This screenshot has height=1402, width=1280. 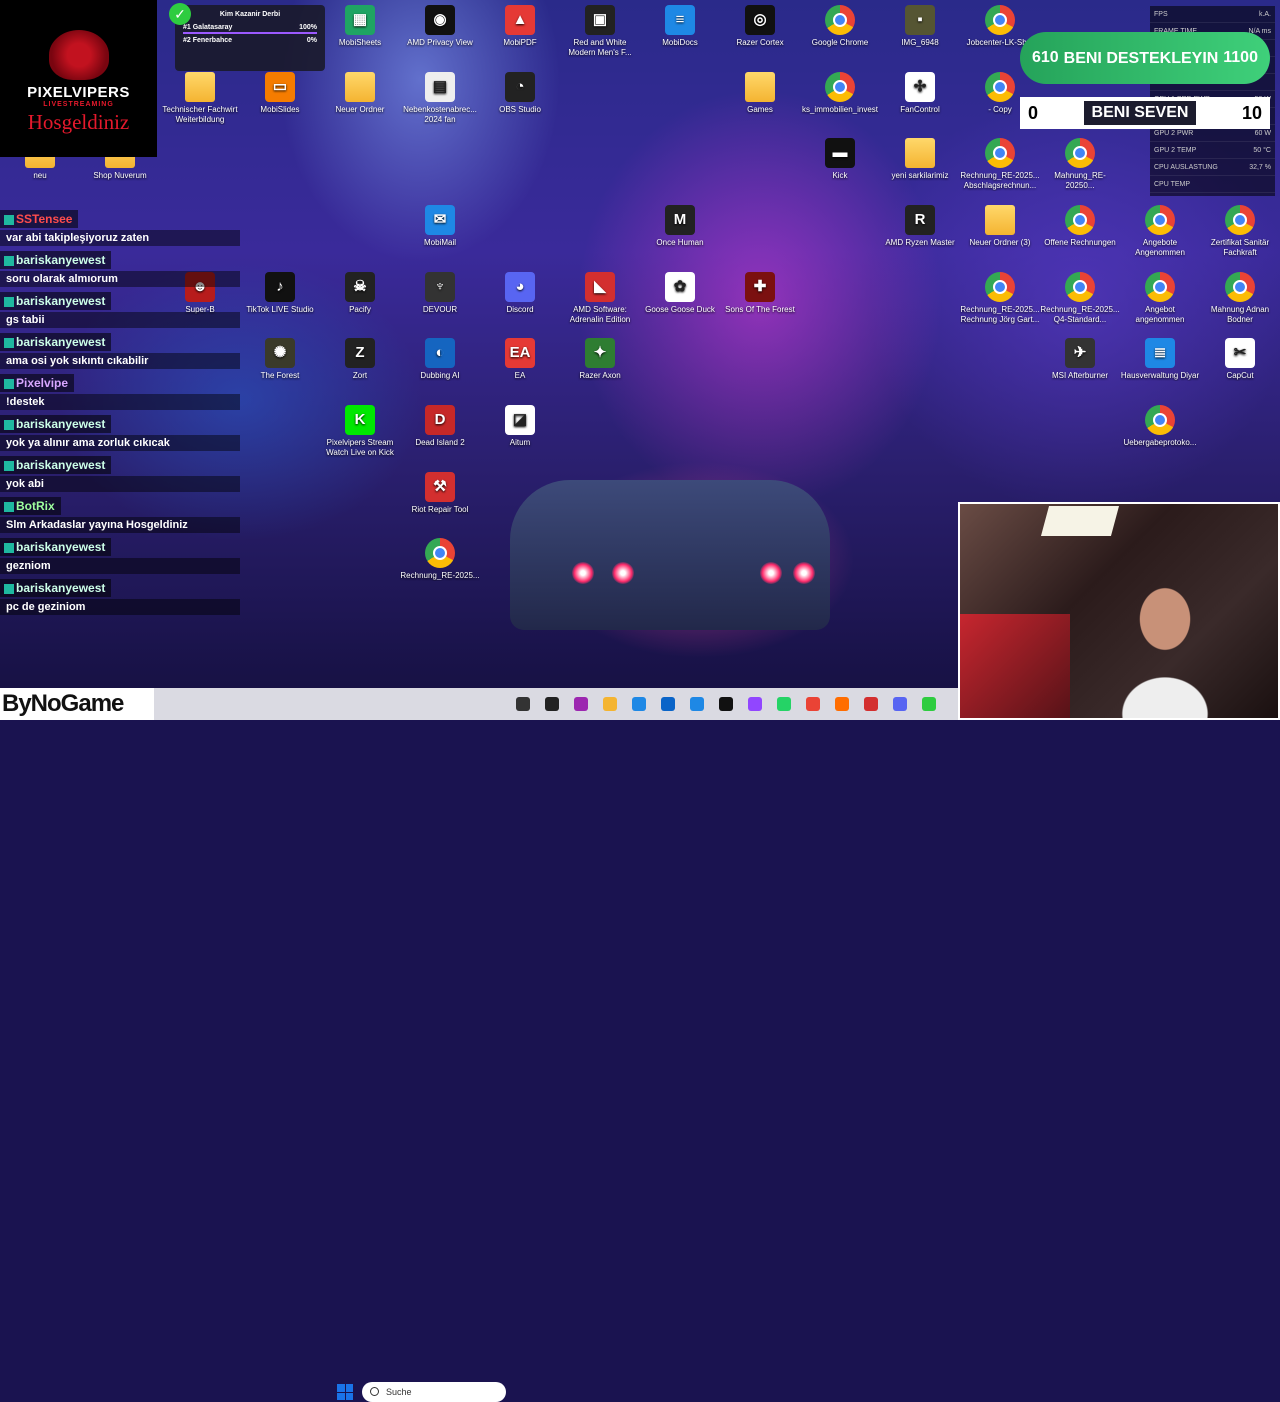 What do you see at coordinates (440, 293) in the screenshot?
I see `desktop-icon: ♆ DEVOUR` at bounding box center [440, 293].